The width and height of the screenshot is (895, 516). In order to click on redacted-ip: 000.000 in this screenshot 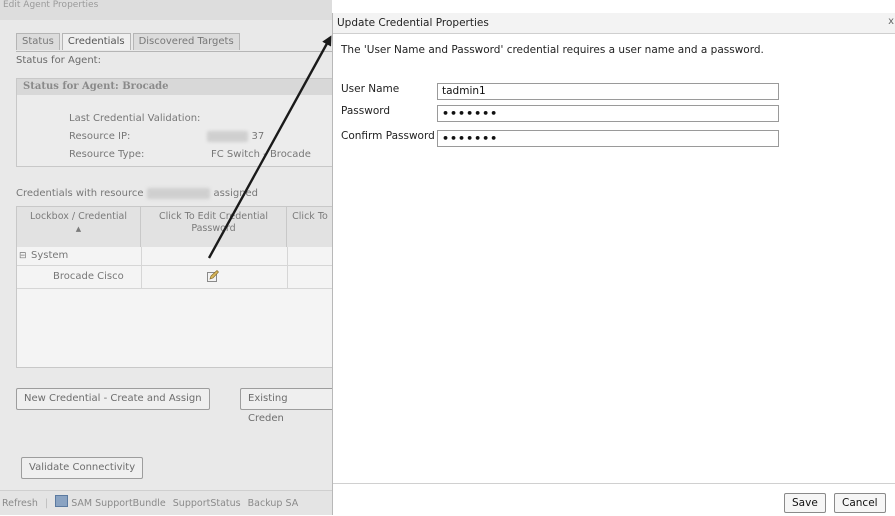, I will do `click(228, 136)`.